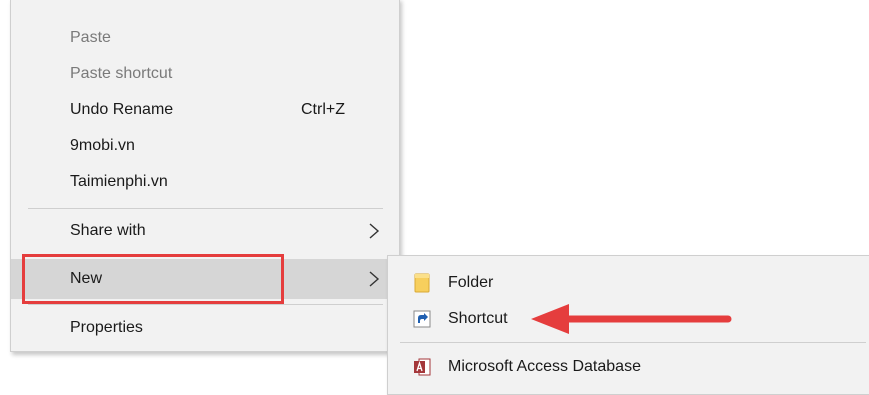 Image resolution: width=869 pixels, height=395 pixels. I want to click on menu-item-paste-shortcut: Paste shortcut, so click(205, 74).